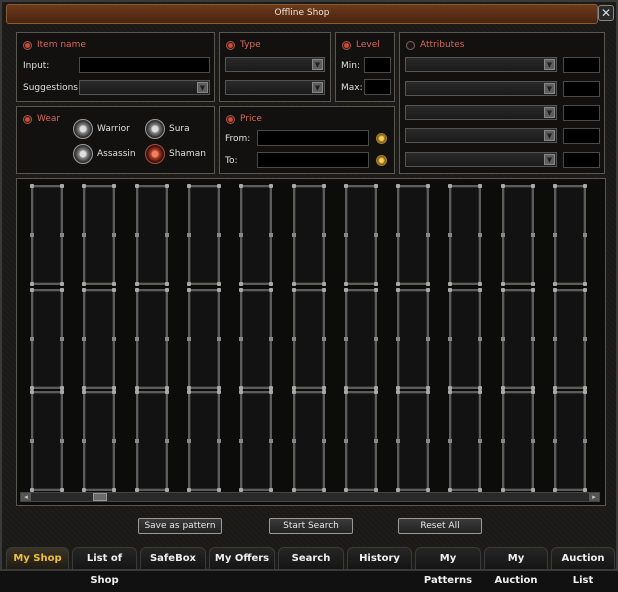  I want to click on item-name-header: Item name, so click(54, 45).